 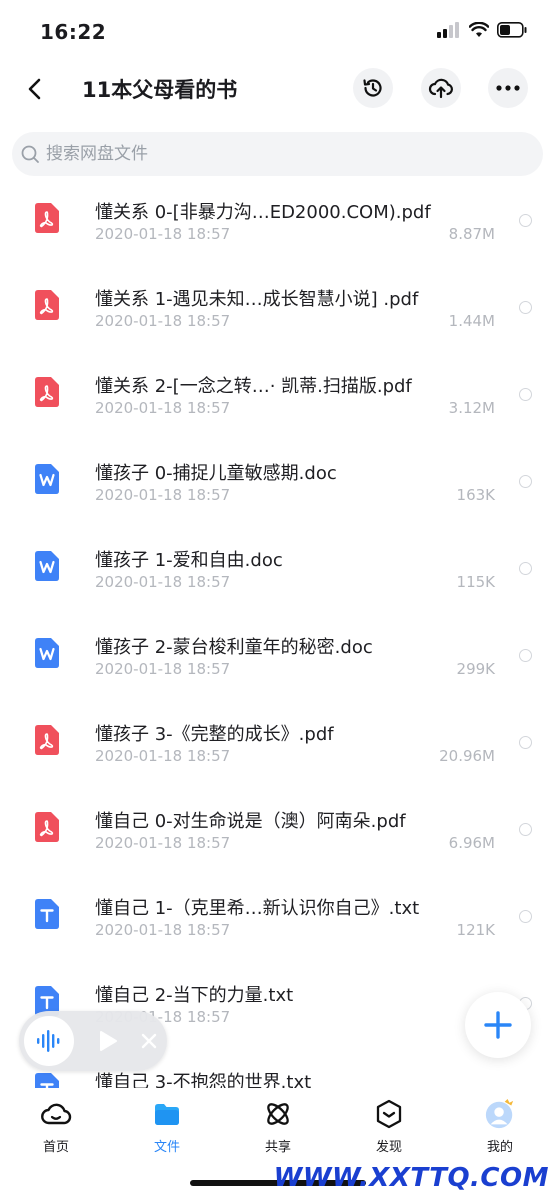 I want to click on file-name: 懂自己 2-当下的力量.txt, so click(x=194, y=995).